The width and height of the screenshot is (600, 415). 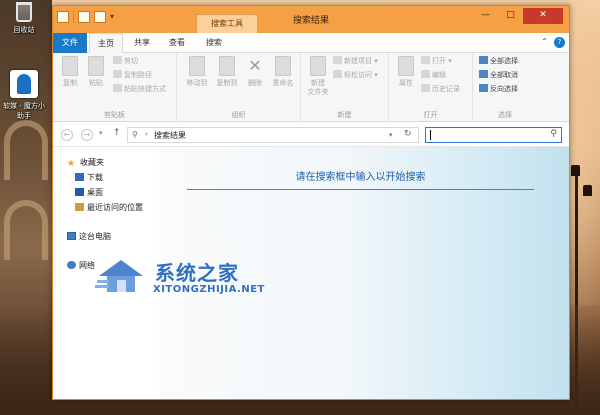 I want to click on rename-icon, so click(x=283, y=66).